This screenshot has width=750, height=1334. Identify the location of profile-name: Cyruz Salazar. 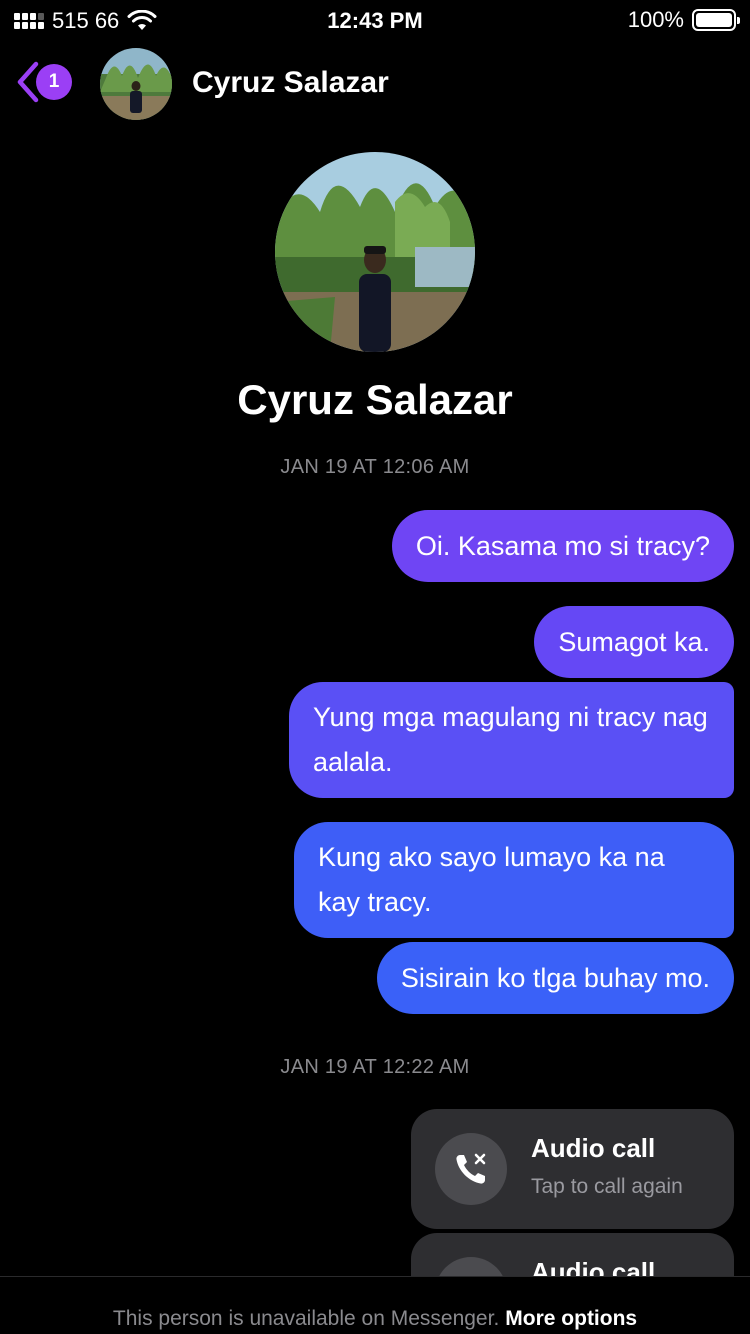
(375, 399).